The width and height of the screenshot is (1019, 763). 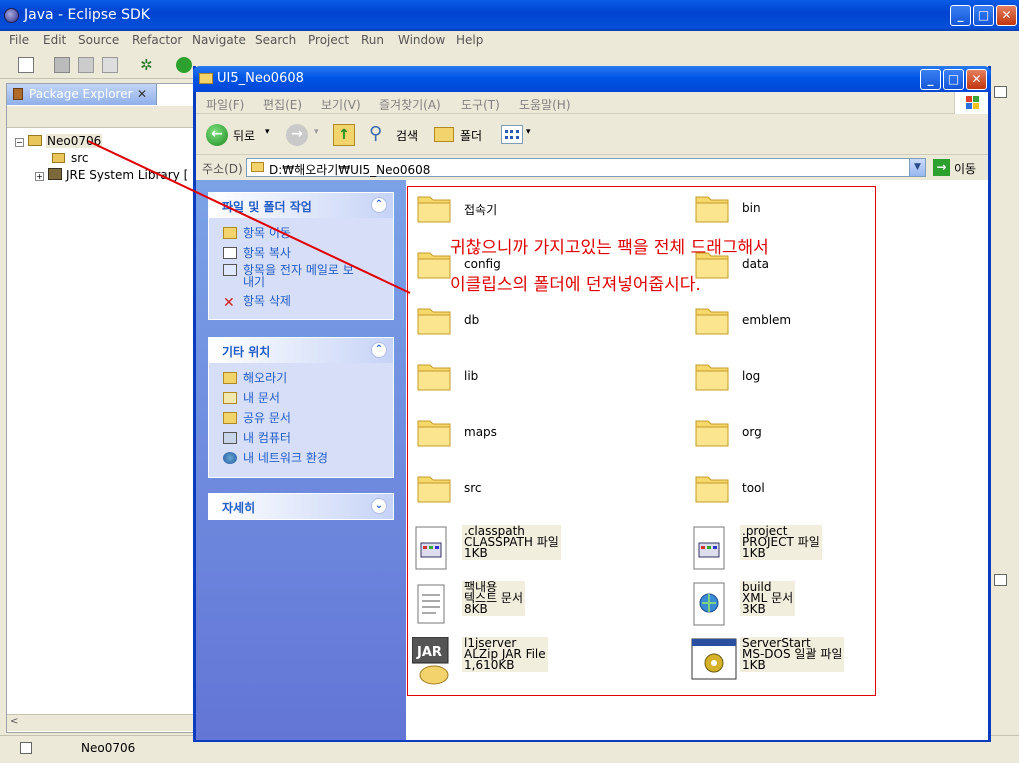 I want to click on forward-dropdown-icon: ▾, so click(x=316, y=132).